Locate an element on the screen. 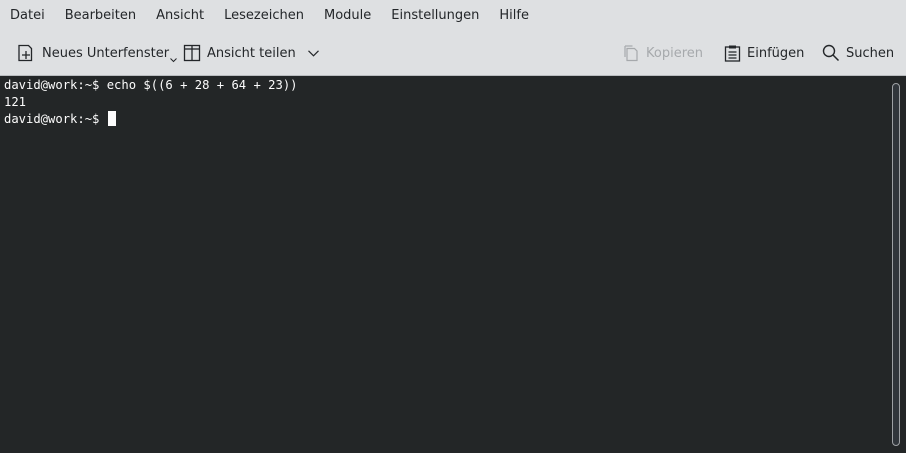  split-view-button: Ansicht teilen is located at coordinates (251, 53).